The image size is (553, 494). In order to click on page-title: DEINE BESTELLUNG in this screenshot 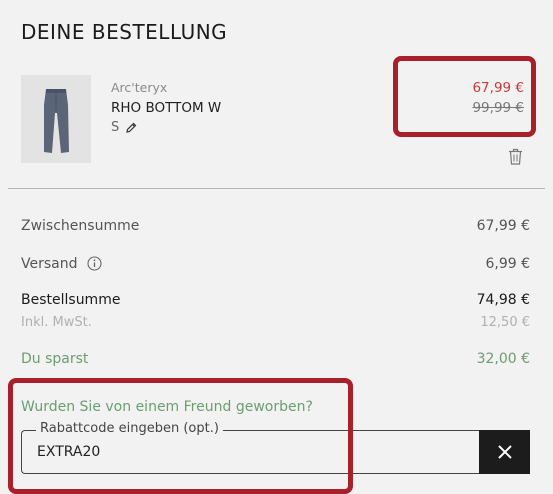, I will do `click(124, 32)`.